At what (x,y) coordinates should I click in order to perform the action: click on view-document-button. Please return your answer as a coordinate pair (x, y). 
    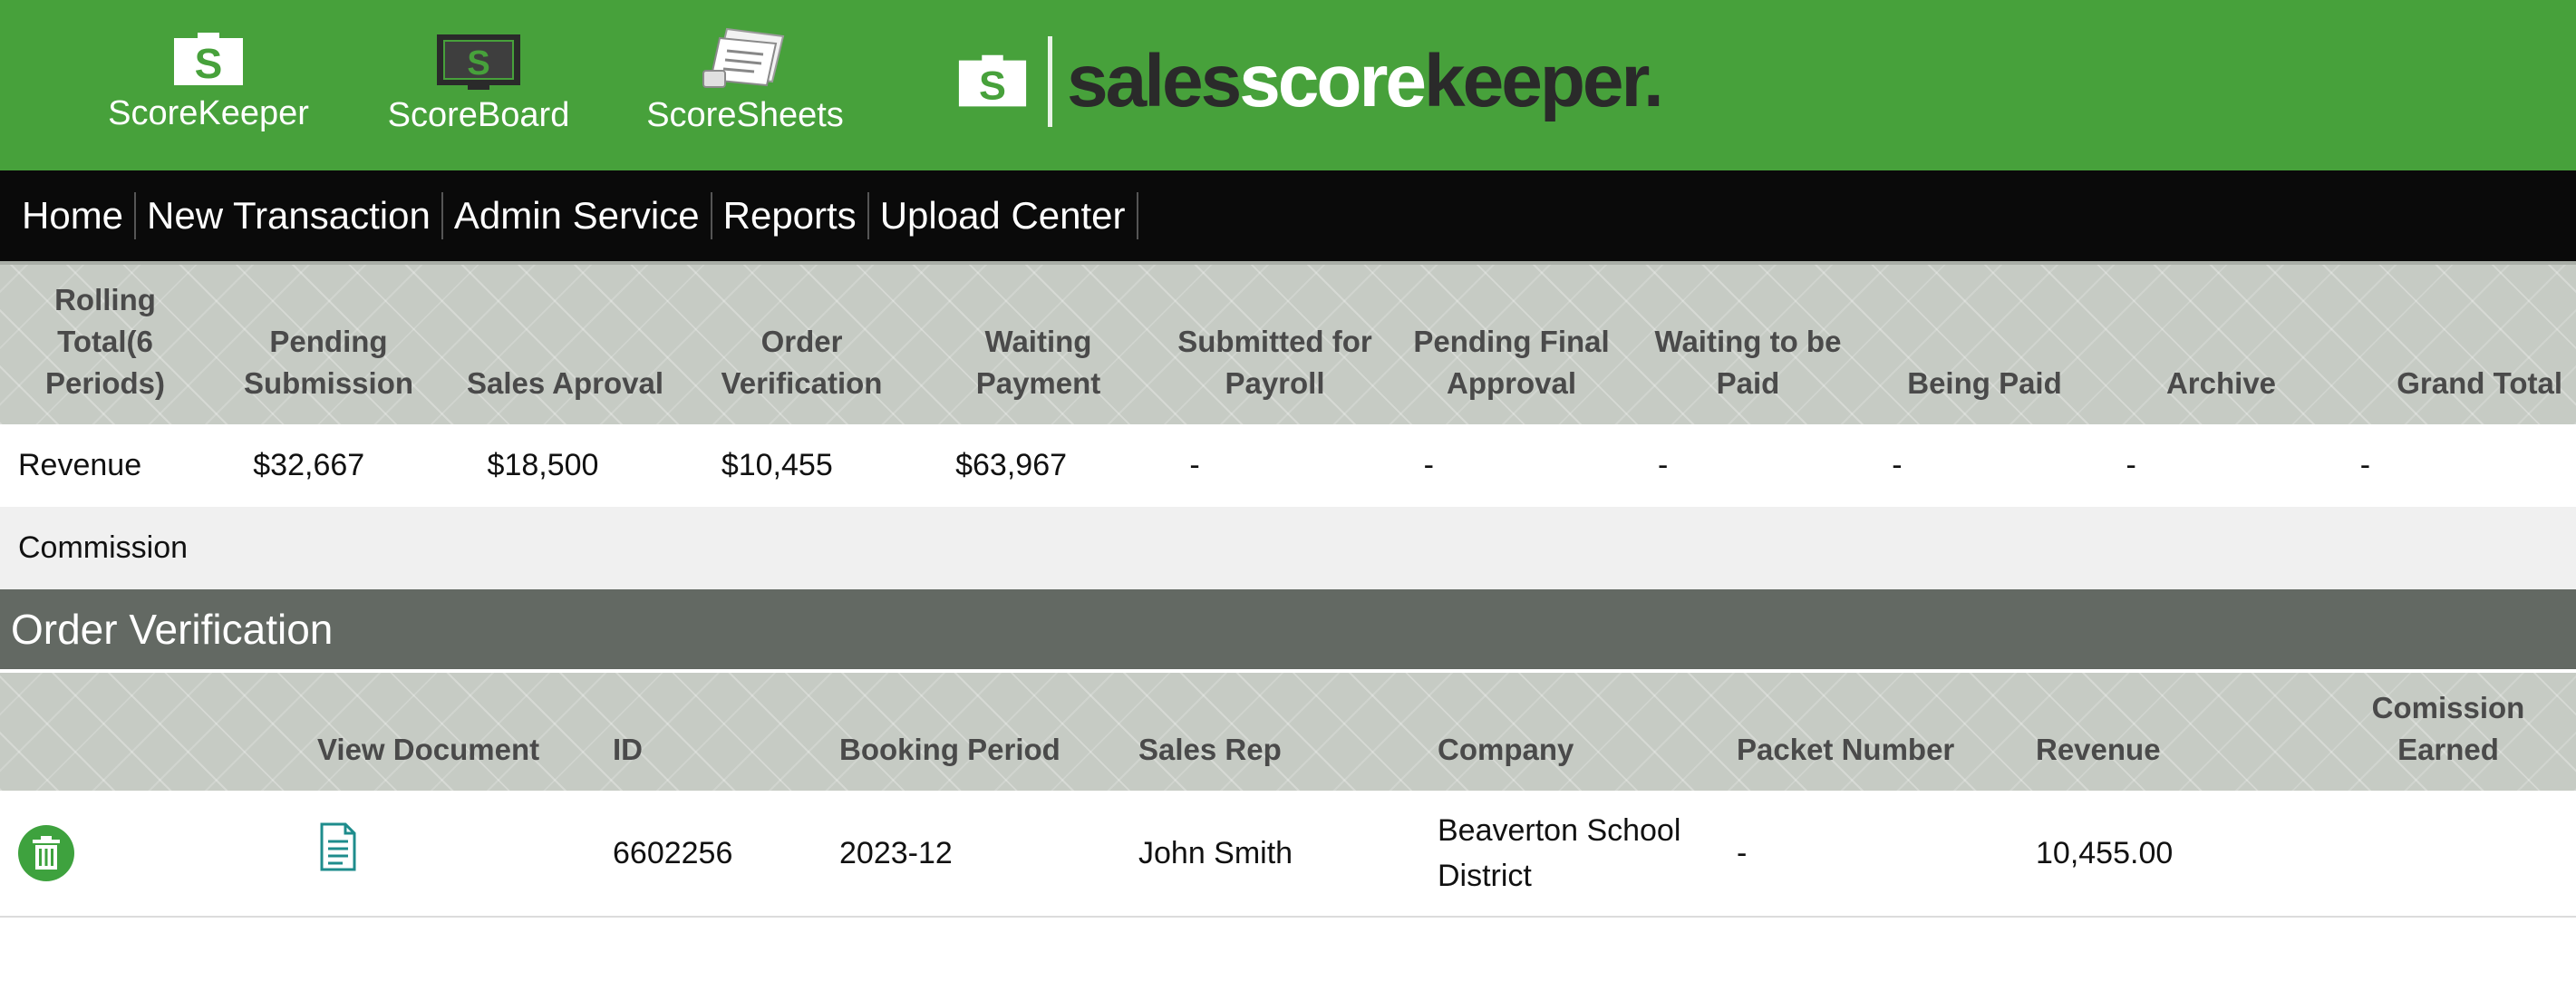
    Looking at the image, I should click on (338, 853).